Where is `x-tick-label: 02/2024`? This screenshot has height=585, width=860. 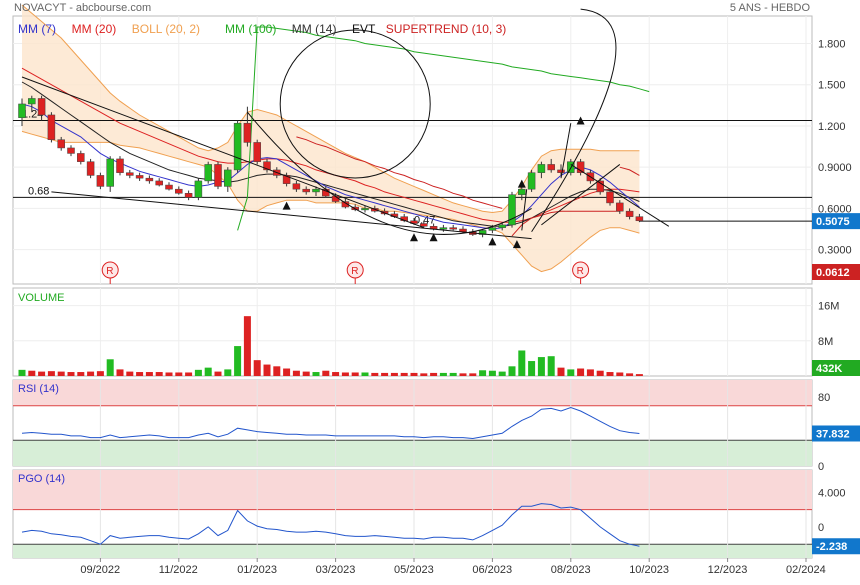
x-tick-label: 02/2024 is located at coordinates (806, 570).